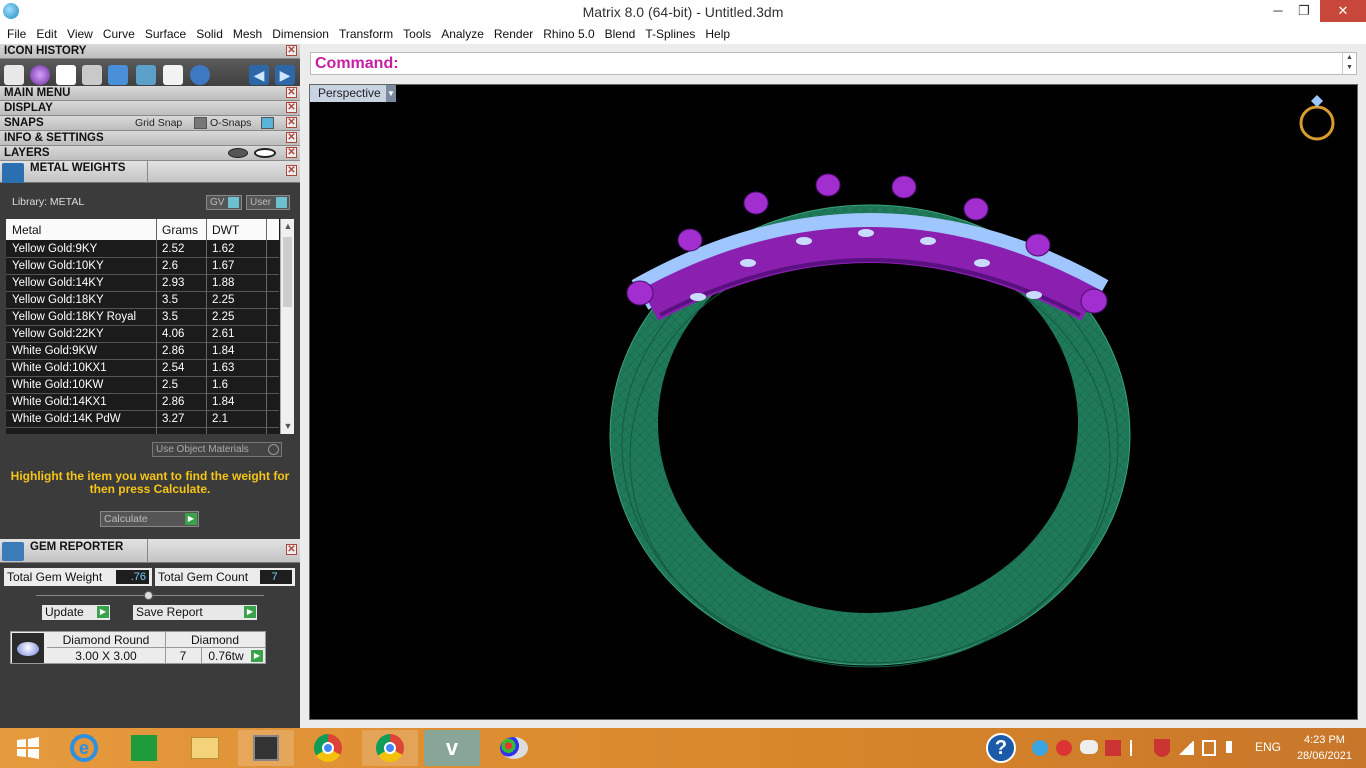 The image size is (1366, 768). I want to click on eye-icon, so click(265, 153).